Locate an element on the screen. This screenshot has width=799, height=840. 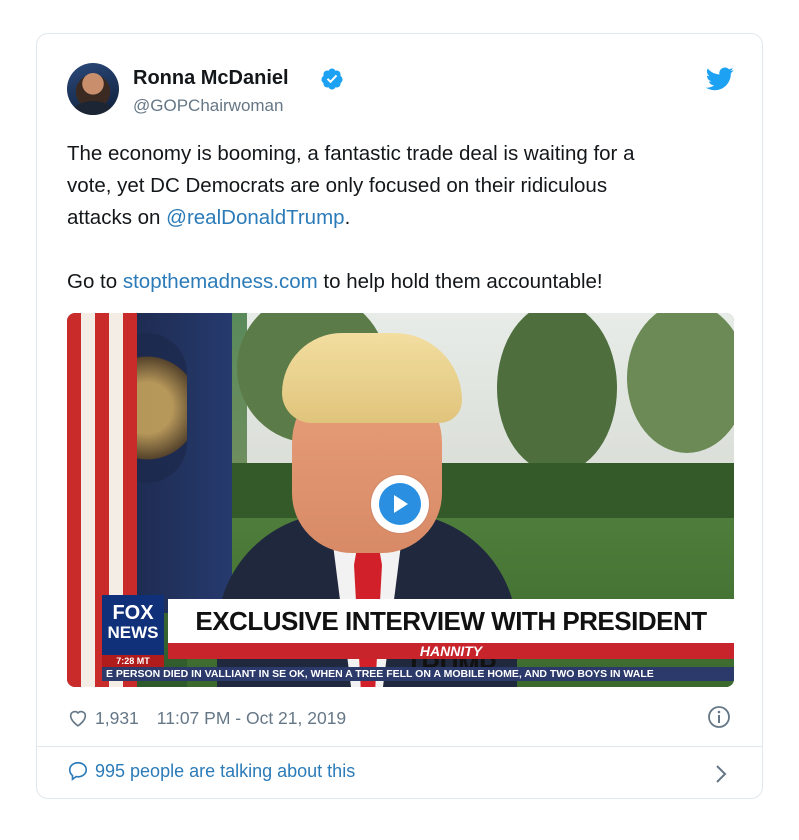
broadcast-time: 7:28 MT is located at coordinates (133, 661).